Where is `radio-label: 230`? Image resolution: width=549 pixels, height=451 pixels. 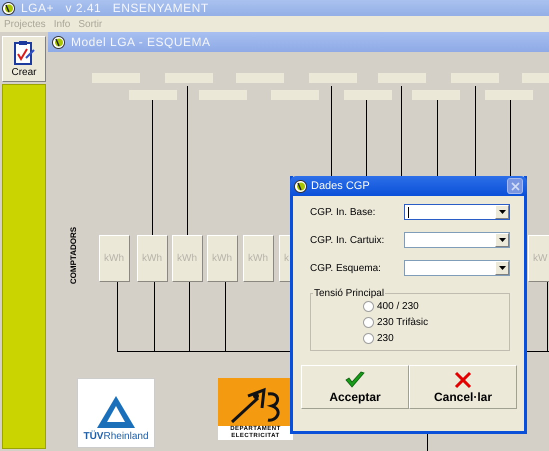
radio-label: 230 is located at coordinates (385, 338).